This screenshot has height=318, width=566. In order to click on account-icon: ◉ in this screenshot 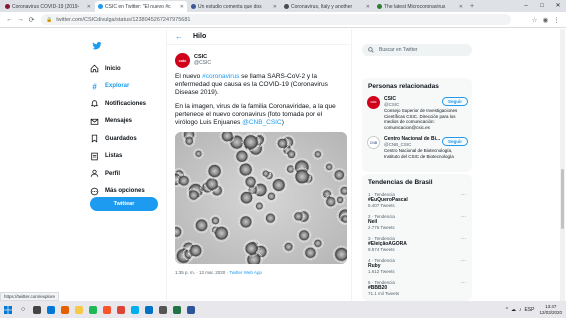, I will do `click(545, 20)`.